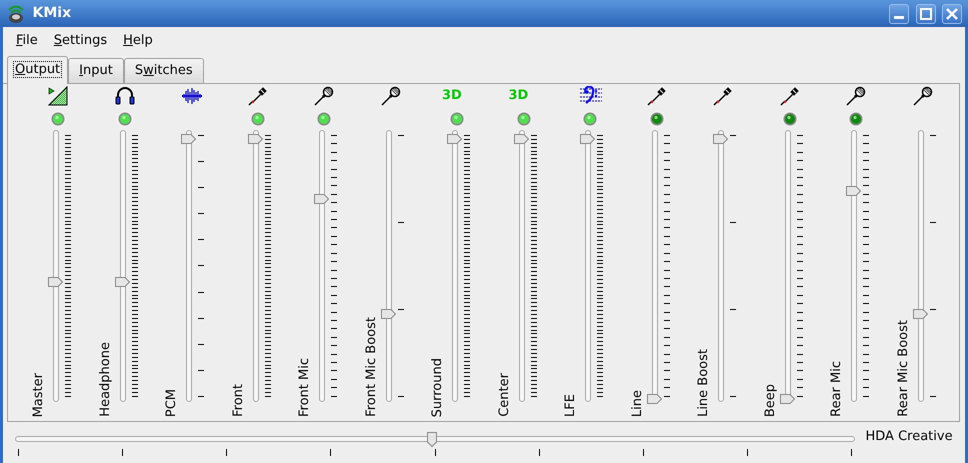 This screenshot has height=463, width=968. Describe the element at coordinates (703, 383) in the screenshot. I see `channel-label: Line Boost` at that location.